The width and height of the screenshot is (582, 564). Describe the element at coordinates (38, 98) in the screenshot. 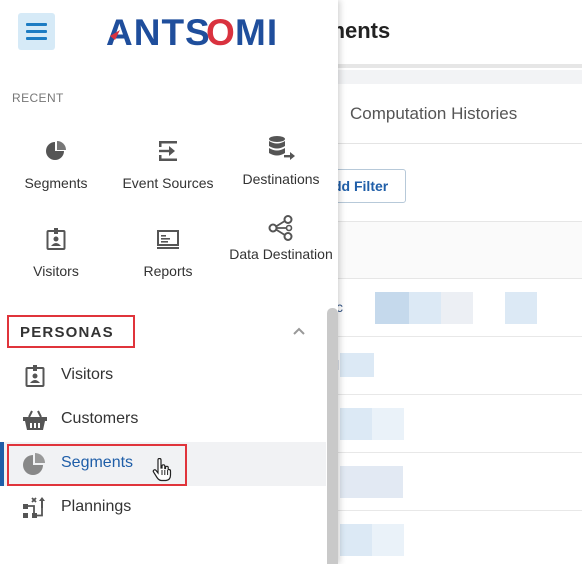

I see `recent-section-label: RECENT` at that location.